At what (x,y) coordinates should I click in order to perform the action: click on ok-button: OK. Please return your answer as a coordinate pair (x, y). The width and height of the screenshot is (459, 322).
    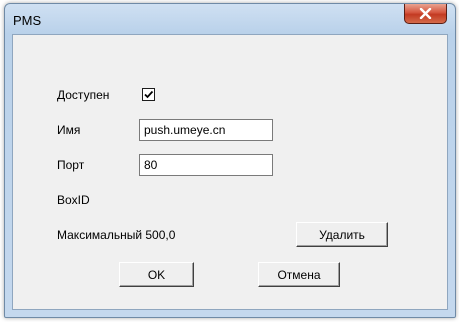
    Looking at the image, I should click on (156, 274).